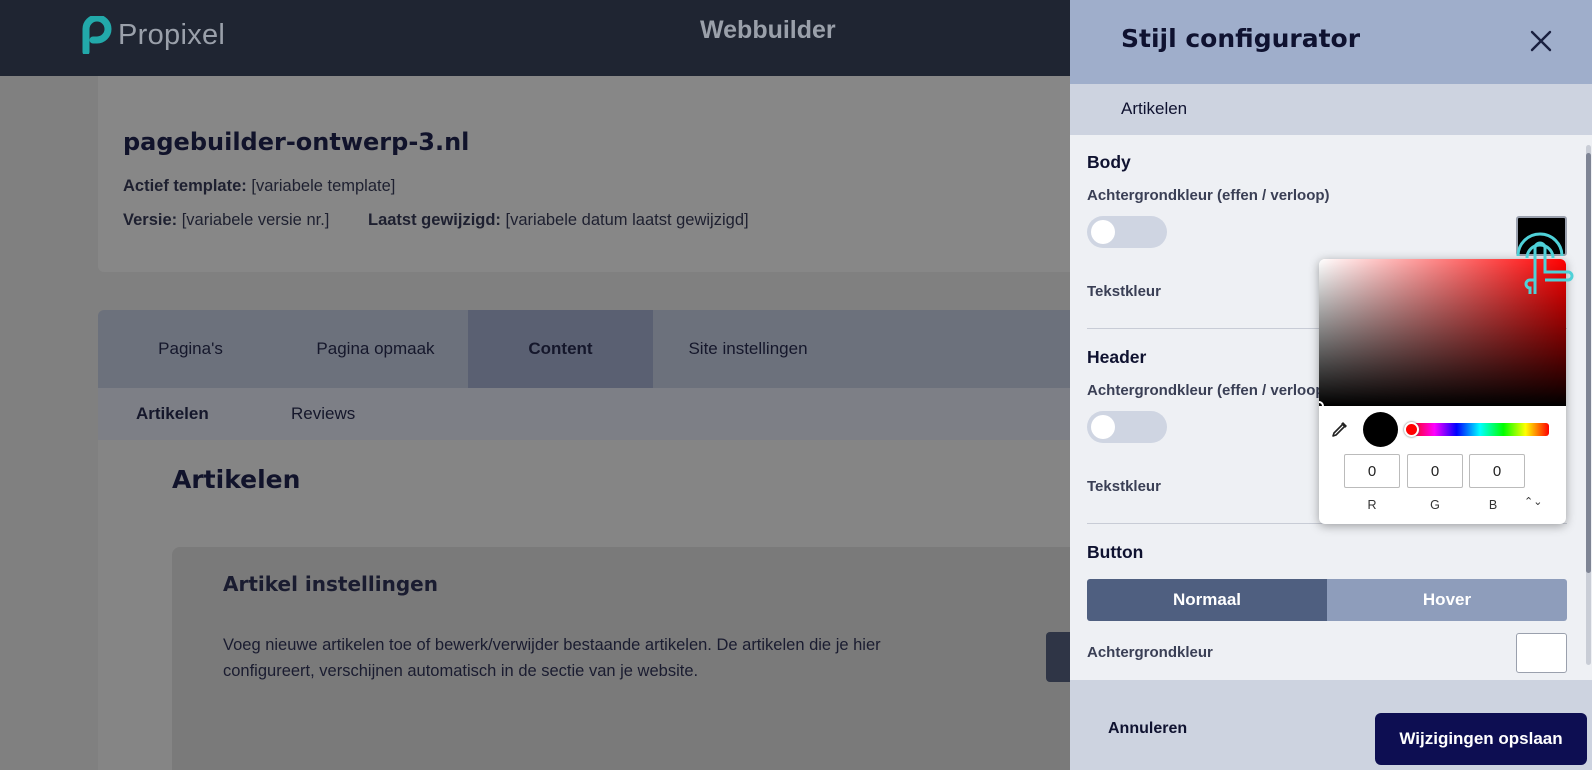  What do you see at coordinates (1372, 471) in the screenshot?
I see `red-input: 0` at bounding box center [1372, 471].